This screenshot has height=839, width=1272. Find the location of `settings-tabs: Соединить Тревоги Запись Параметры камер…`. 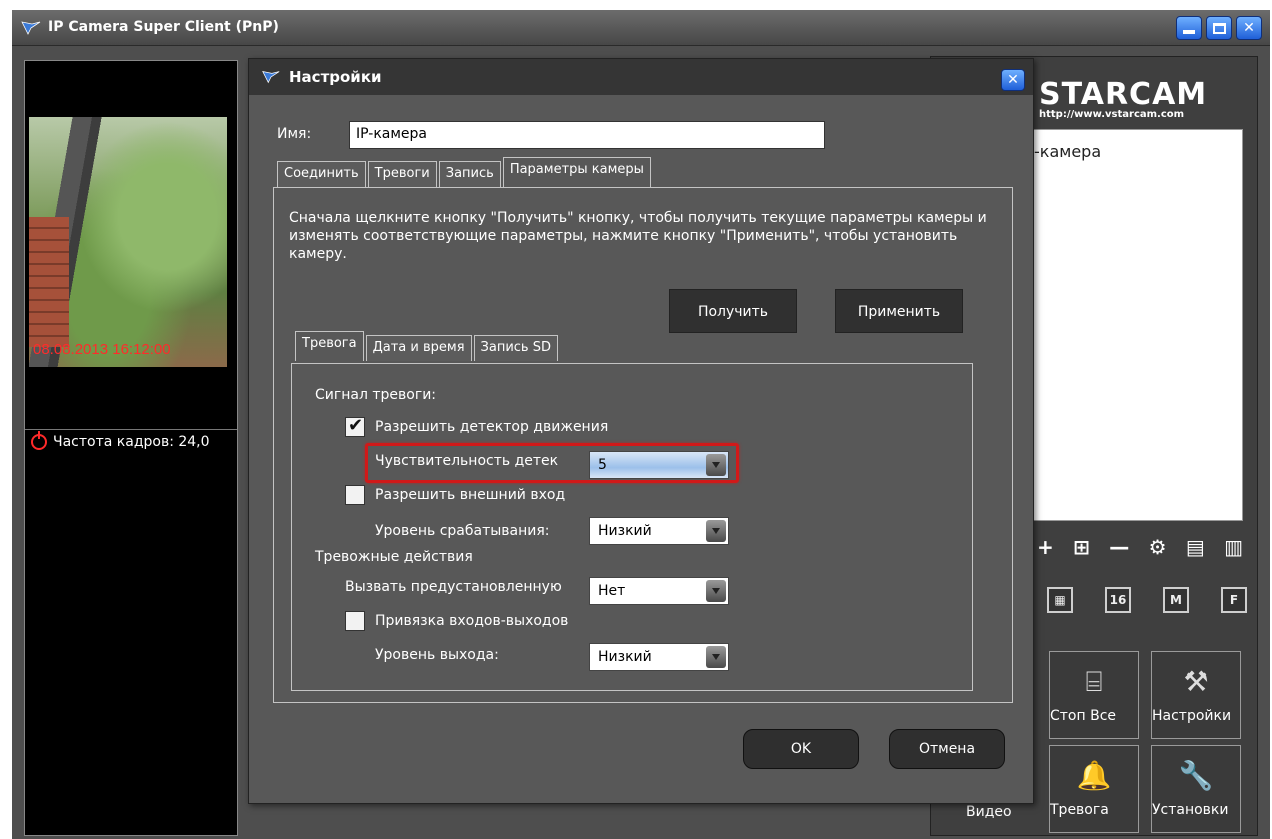

settings-tabs: Соединить Тревоги Запись Параметры камер… is located at coordinates (464, 172).